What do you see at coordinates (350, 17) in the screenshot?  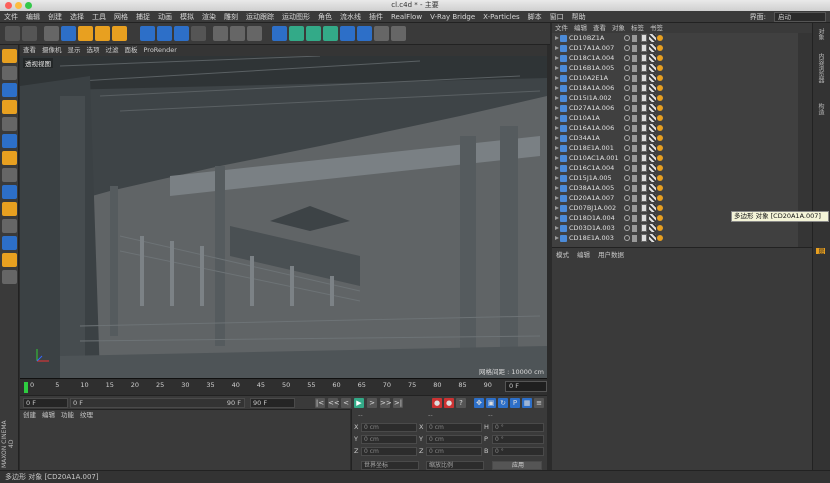 I see `menu-item-14: 流水线` at bounding box center [350, 17].